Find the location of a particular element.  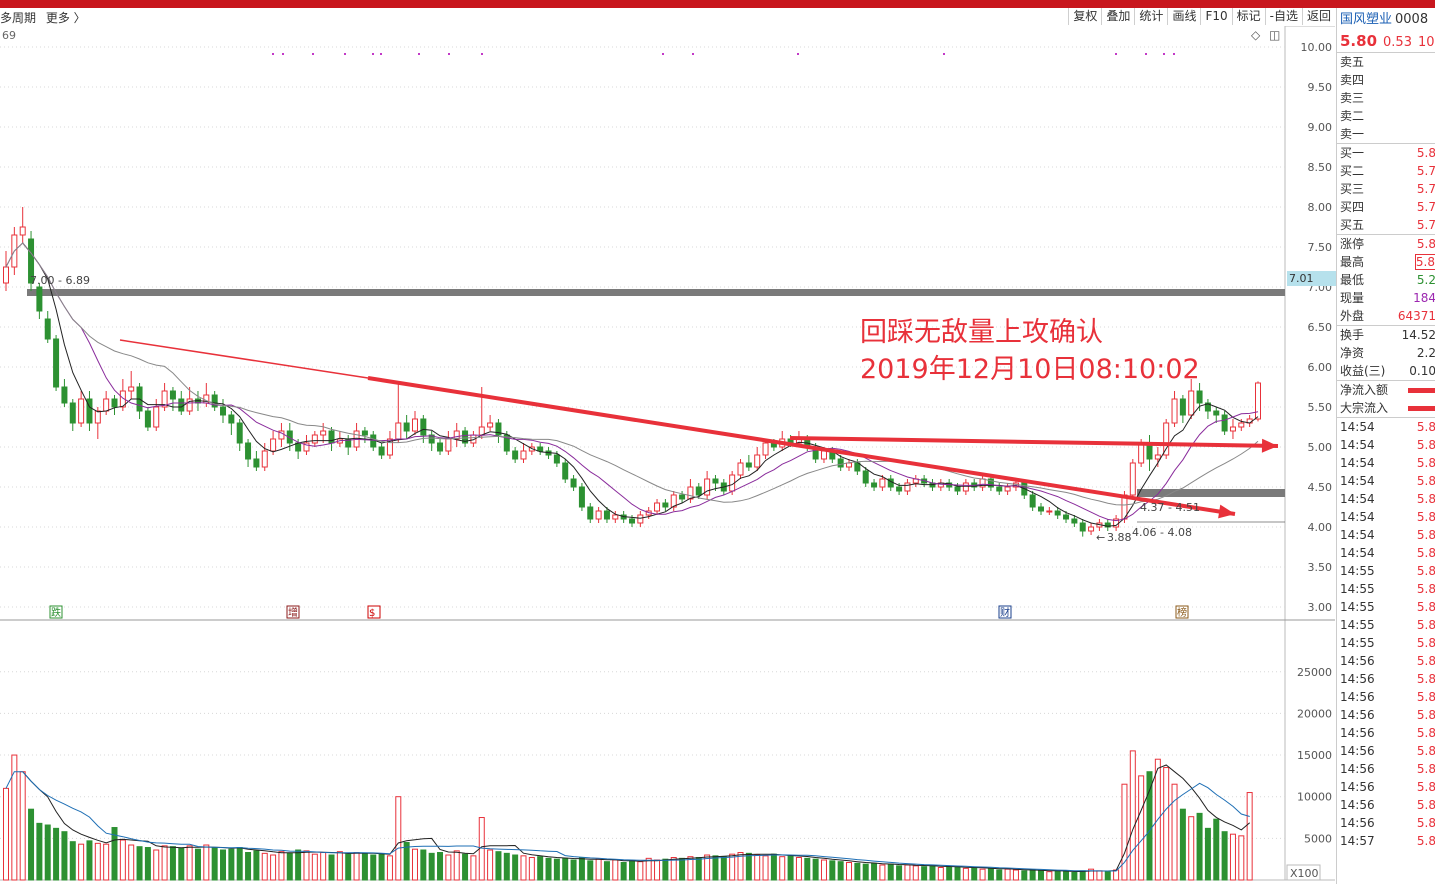

stat-row-value: 64371 is located at coordinates (1416, 316).